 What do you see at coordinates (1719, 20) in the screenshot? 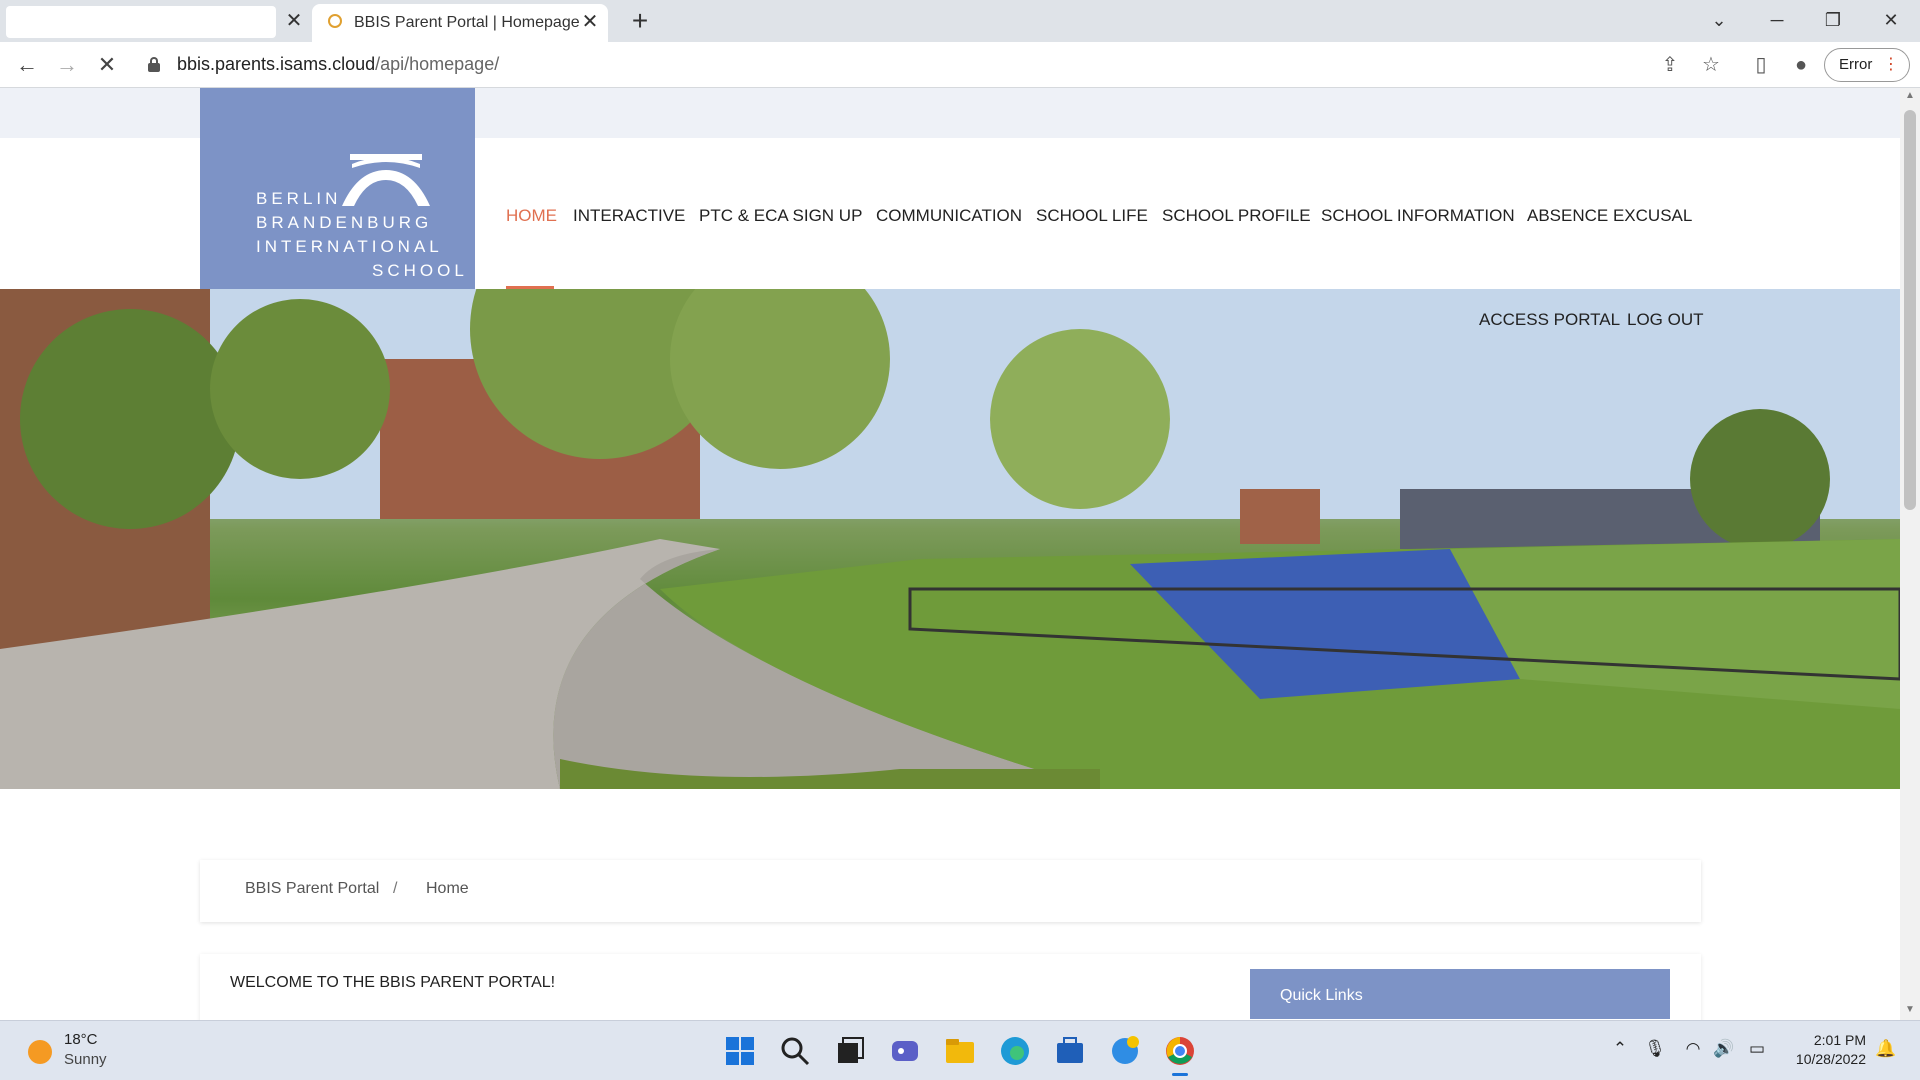
I see `tab-list-chevron-icon: ⌄` at bounding box center [1719, 20].